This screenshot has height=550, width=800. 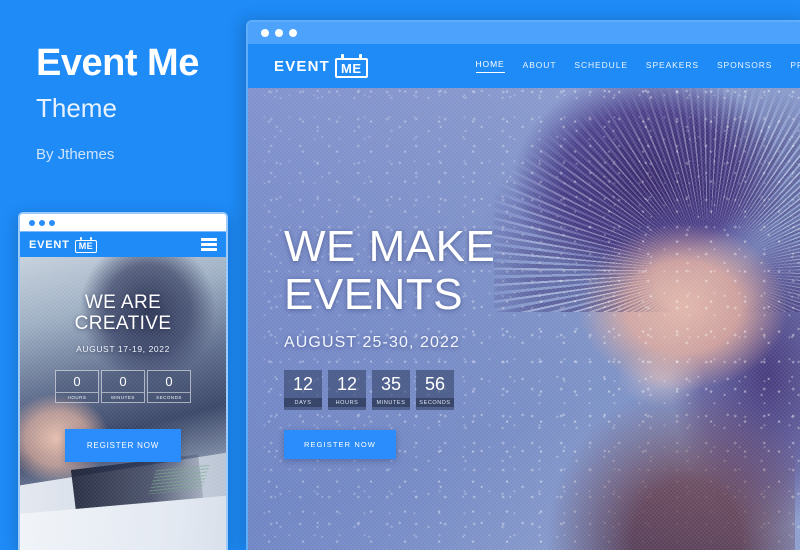 What do you see at coordinates (123, 302) in the screenshot?
I see `mobile-hero-headline-line1: WE ARE` at bounding box center [123, 302].